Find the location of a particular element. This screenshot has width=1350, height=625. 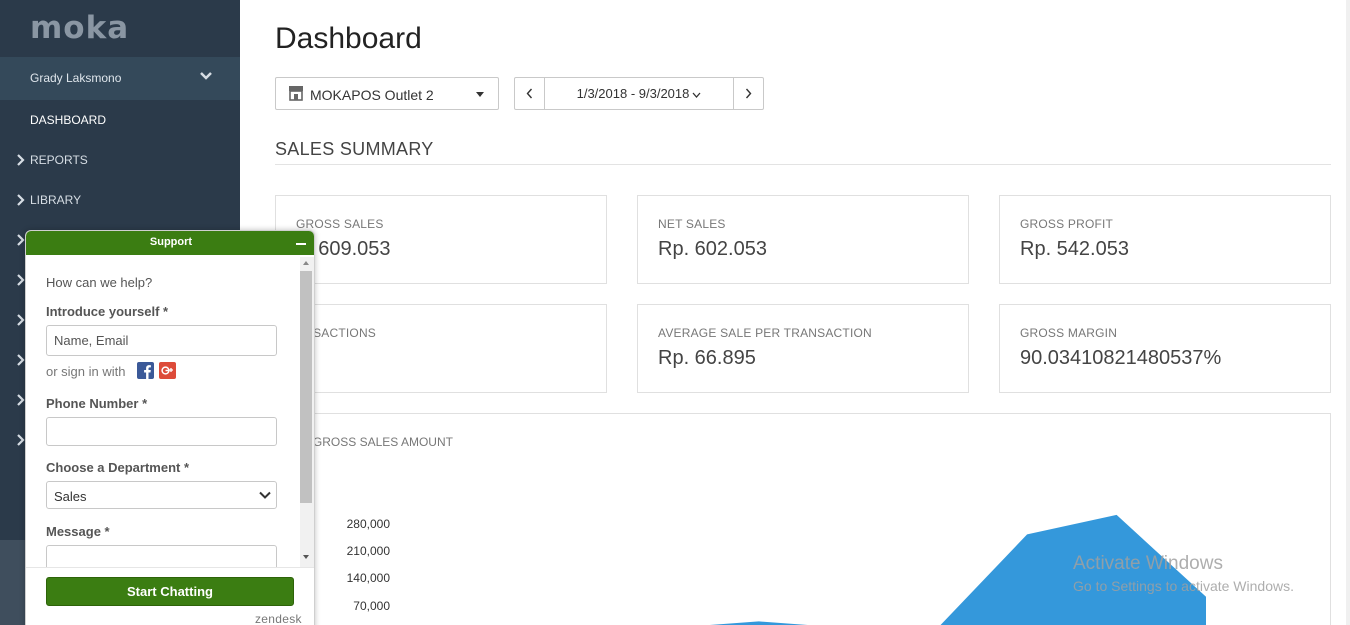

name-email-input is located at coordinates (161, 340).